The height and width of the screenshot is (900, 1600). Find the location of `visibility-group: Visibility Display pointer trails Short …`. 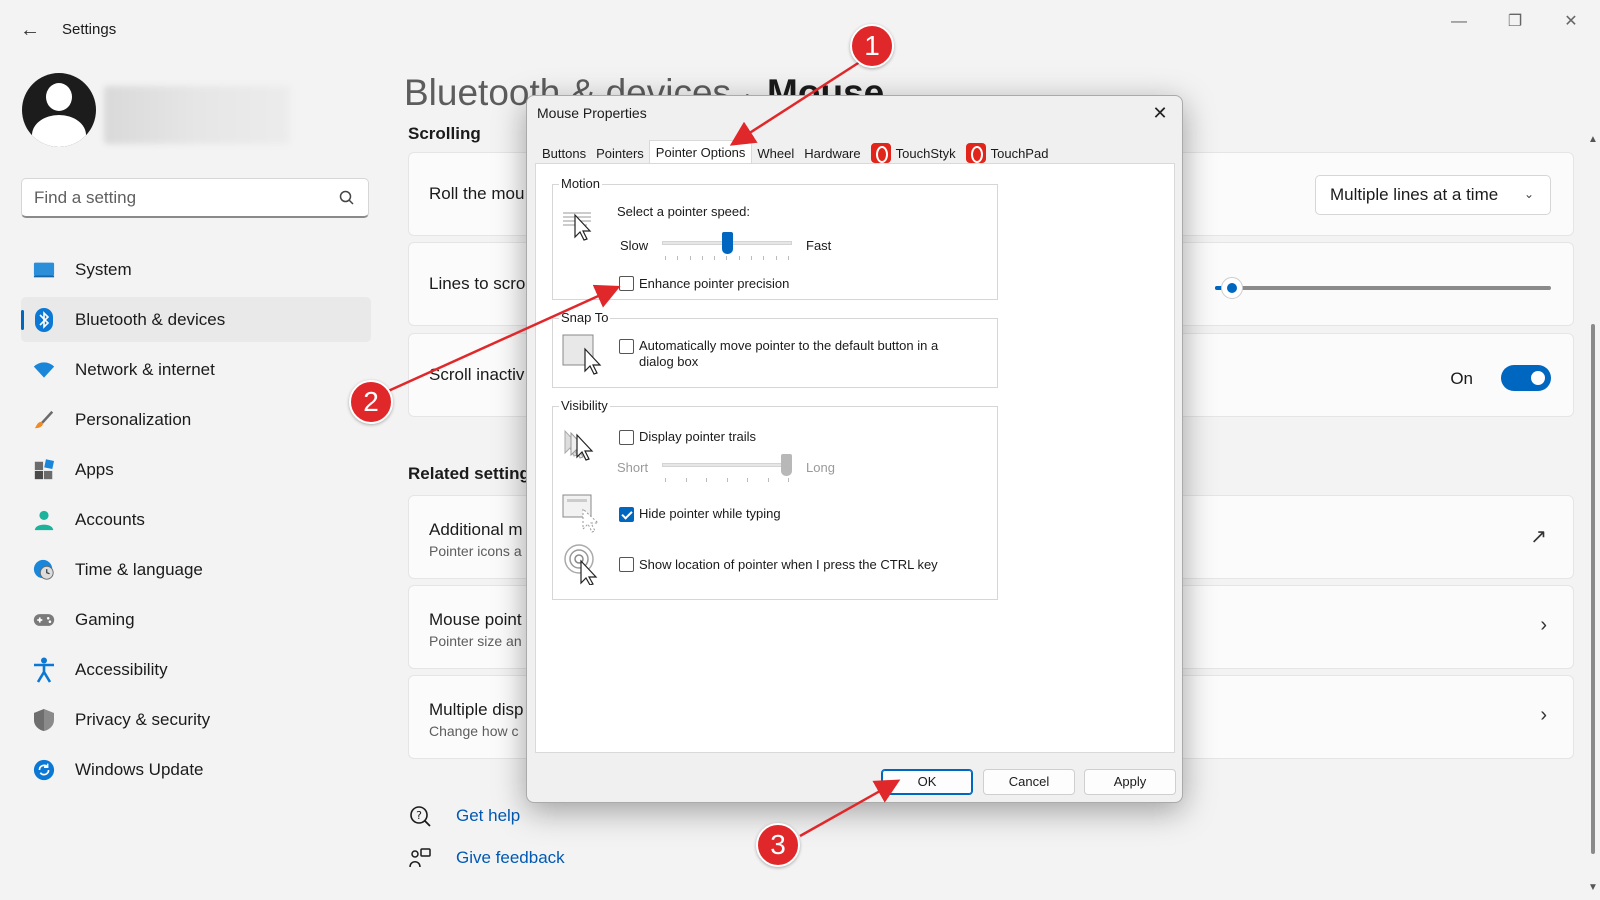

visibility-group: Visibility Display pointer trails Short … is located at coordinates (775, 499).